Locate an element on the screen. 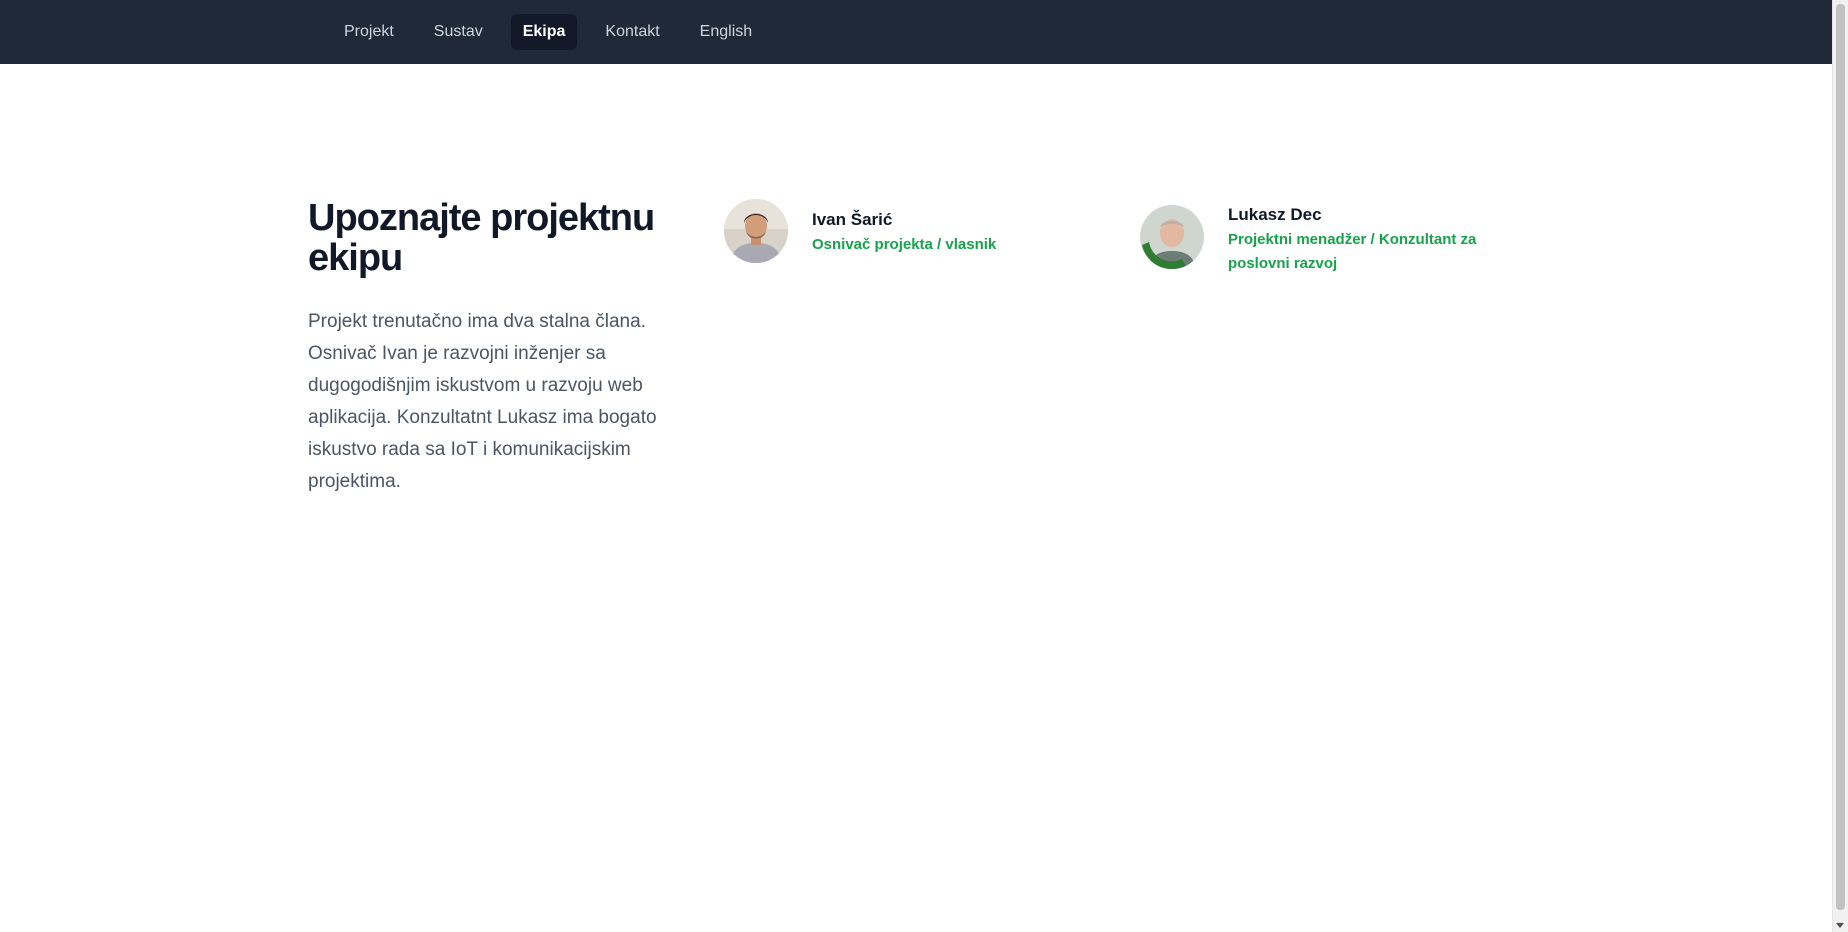 The height and width of the screenshot is (932, 1848). top-navbar: Projekt Sustav Ekipa Kontakt English is located at coordinates (916, 32).